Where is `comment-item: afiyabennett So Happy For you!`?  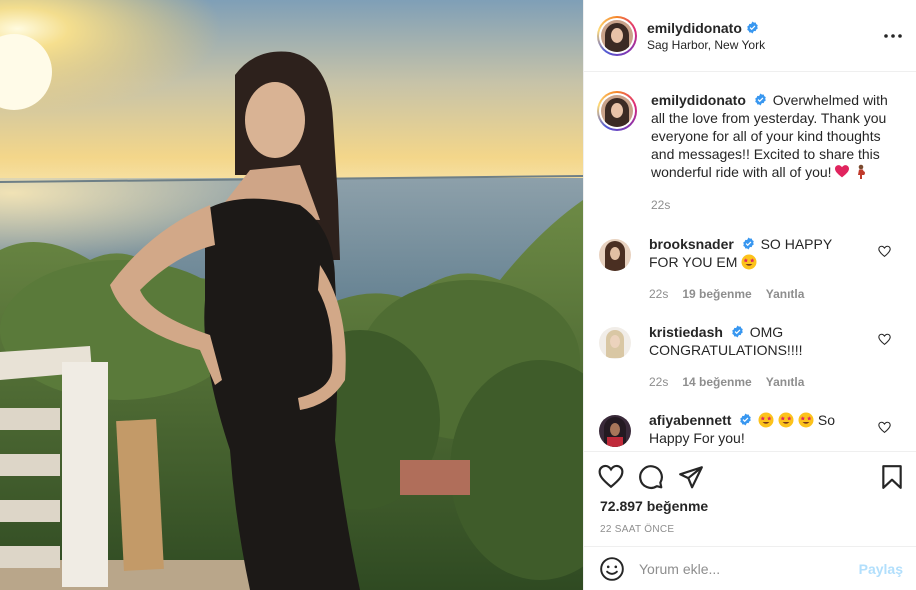 comment-item: afiyabennett So Happy For you! is located at coordinates (751, 429).